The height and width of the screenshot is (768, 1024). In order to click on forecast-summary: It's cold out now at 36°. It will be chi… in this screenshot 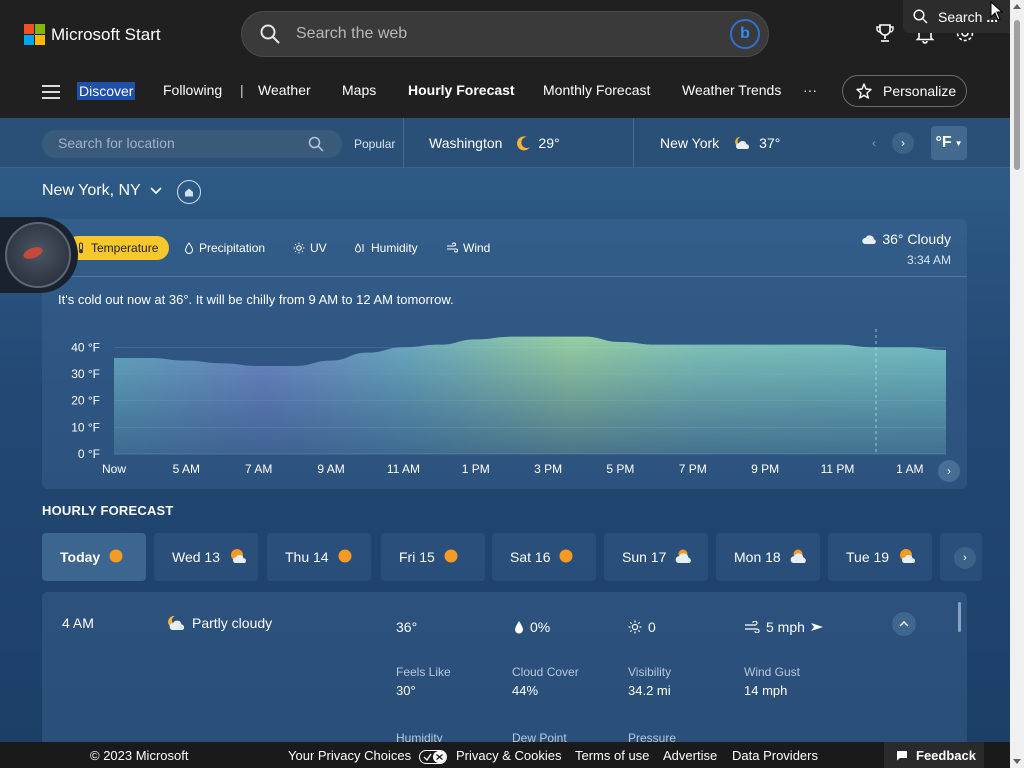, I will do `click(256, 299)`.